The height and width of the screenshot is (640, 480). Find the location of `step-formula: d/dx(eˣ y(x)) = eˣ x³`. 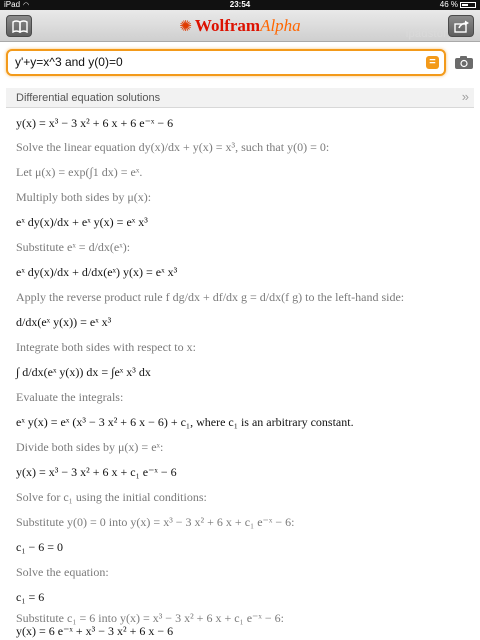

step-formula: d/dx(eˣ y(x)) = eˣ x³ is located at coordinates (64, 322).